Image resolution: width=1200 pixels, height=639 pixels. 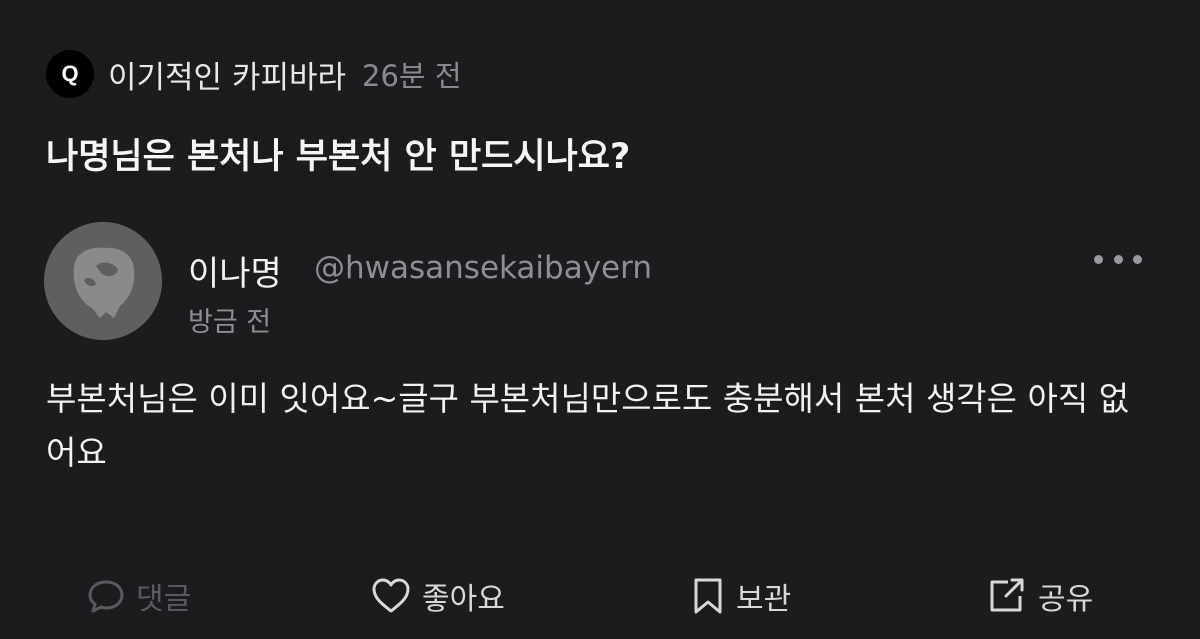 I want to click on comment-button: 댓글, so click(x=138, y=596).